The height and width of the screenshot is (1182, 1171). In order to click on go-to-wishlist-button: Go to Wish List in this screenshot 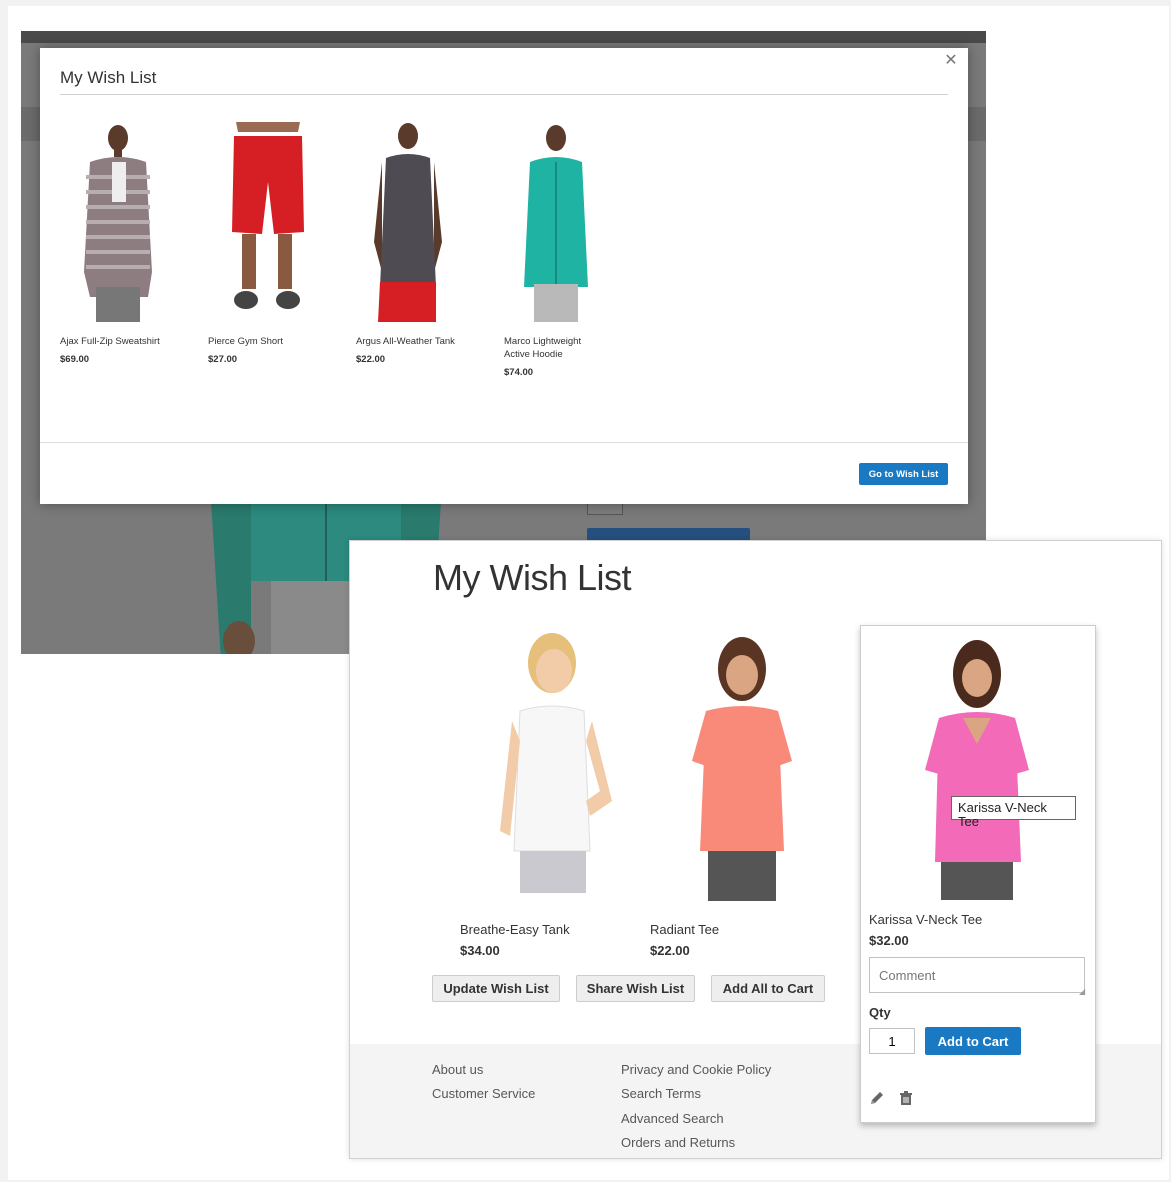, I will do `click(903, 474)`.